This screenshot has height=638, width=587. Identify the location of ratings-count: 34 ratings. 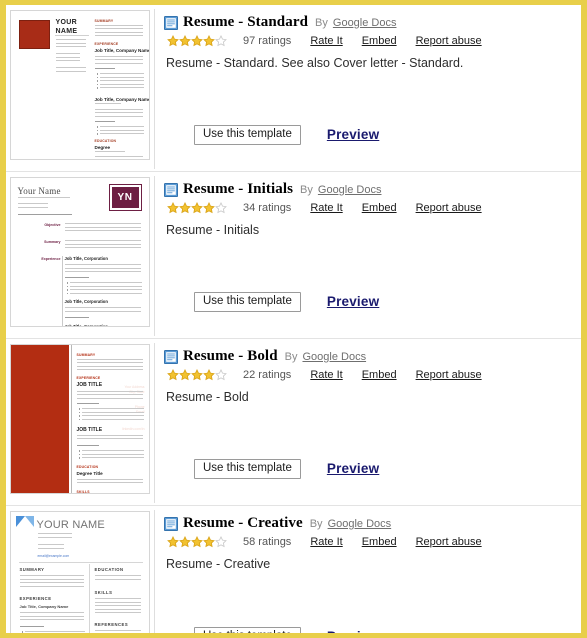
(267, 208).